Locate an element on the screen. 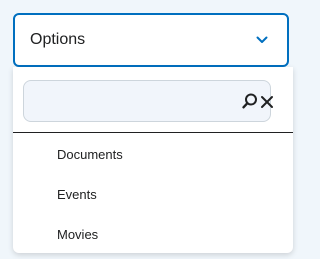  search-field is located at coordinates (147, 101).